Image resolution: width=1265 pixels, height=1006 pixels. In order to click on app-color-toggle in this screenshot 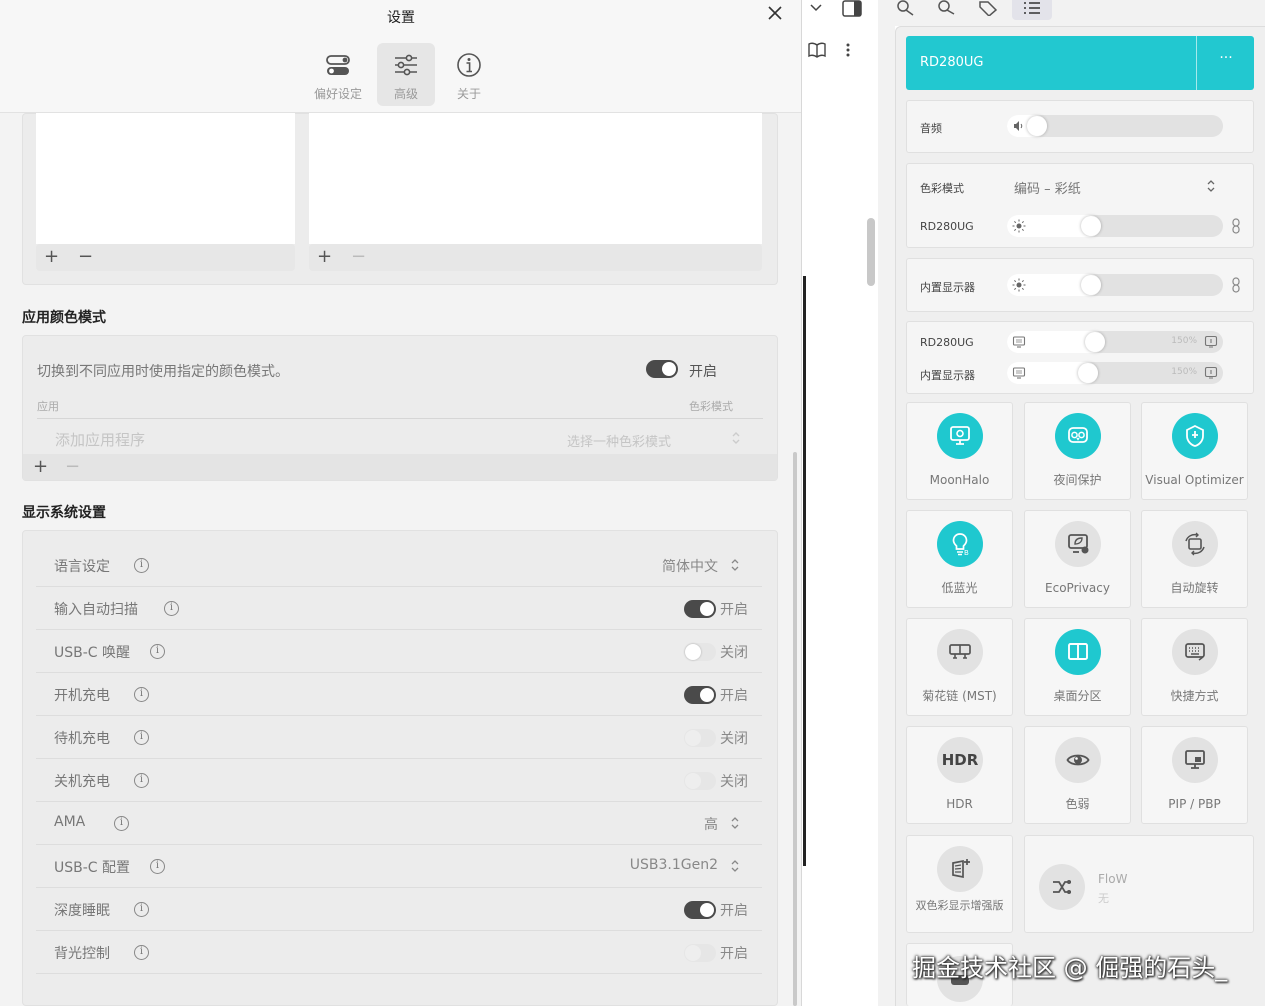, I will do `click(662, 369)`.